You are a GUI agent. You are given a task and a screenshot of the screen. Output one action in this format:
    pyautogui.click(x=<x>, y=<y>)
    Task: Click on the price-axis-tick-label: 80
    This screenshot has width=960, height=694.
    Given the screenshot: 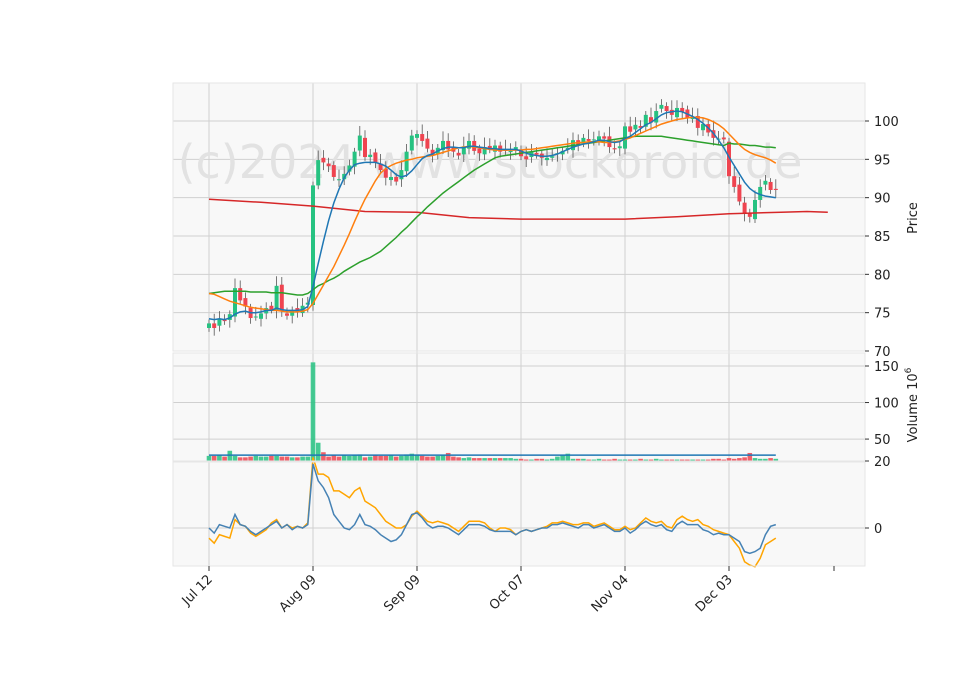 What is the action you would take?
    pyautogui.click(x=882, y=275)
    